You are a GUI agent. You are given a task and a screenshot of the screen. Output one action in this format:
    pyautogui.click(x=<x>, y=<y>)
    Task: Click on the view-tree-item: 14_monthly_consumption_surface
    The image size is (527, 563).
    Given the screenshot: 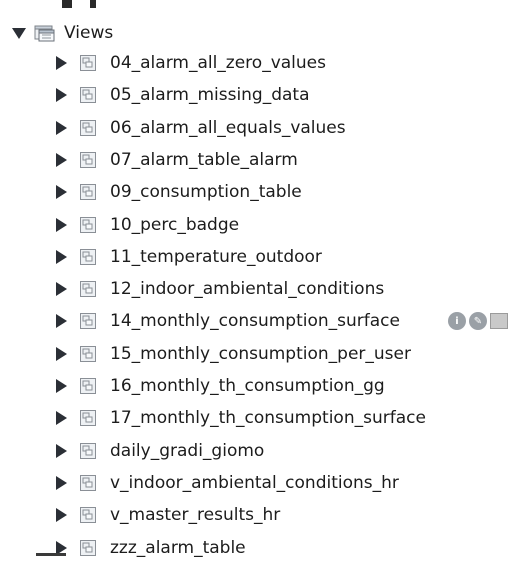 What is the action you would take?
    pyautogui.click(x=226, y=321)
    